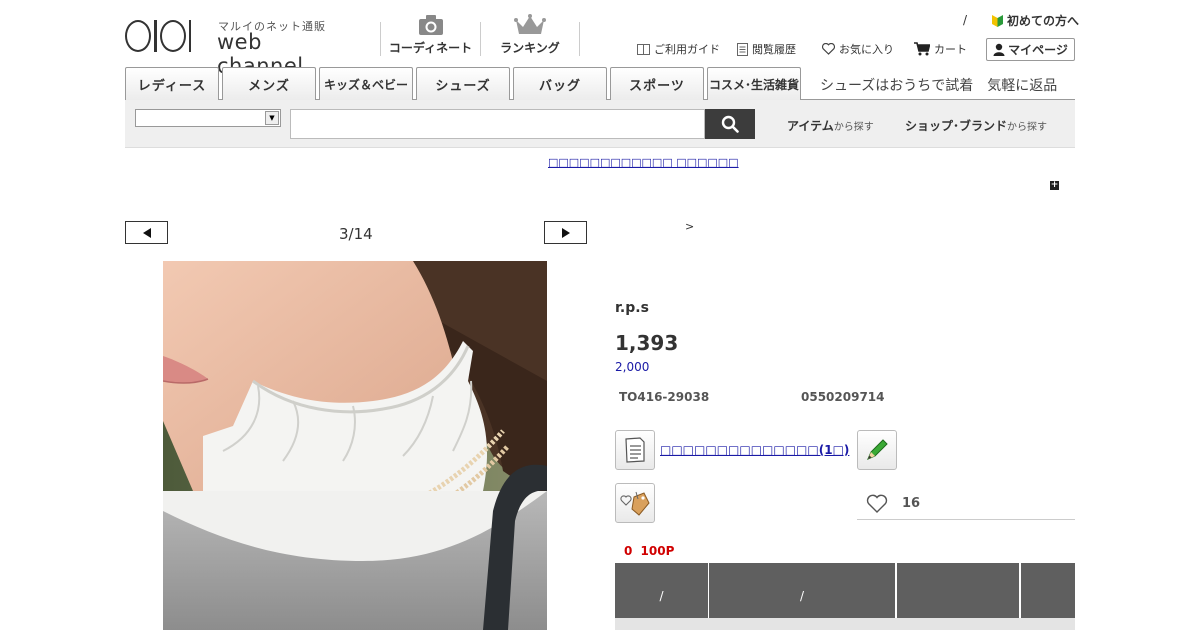 Image resolution: width=1200 pixels, height=630 pixels. What do you see at coordinates (877, 504) in the screenshot?
I see `favorite-heart-icon` at bounding box center [877, 504].